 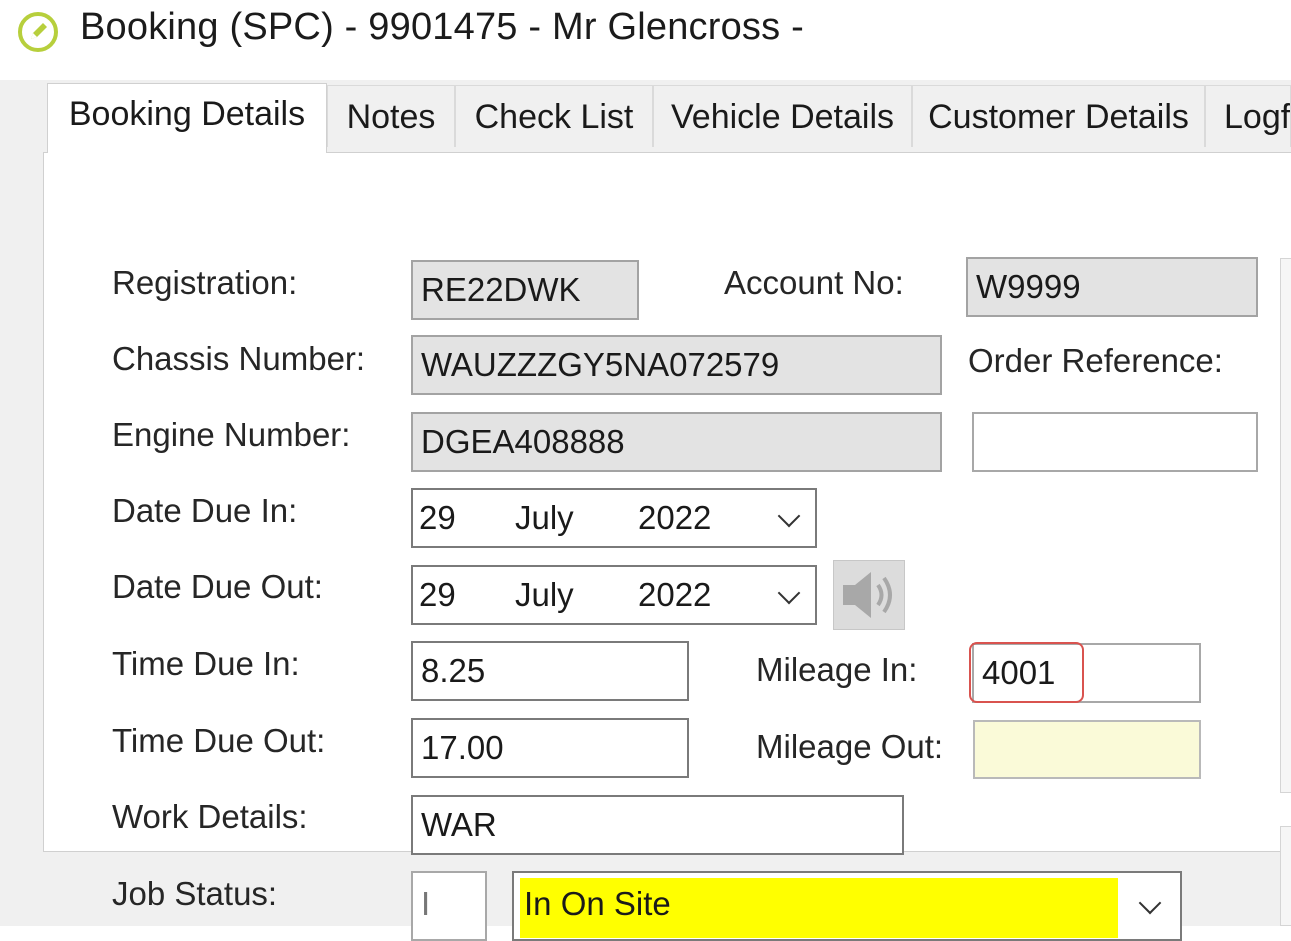 I want to click on job-status-code-field: I, so click(x=449, y=906).